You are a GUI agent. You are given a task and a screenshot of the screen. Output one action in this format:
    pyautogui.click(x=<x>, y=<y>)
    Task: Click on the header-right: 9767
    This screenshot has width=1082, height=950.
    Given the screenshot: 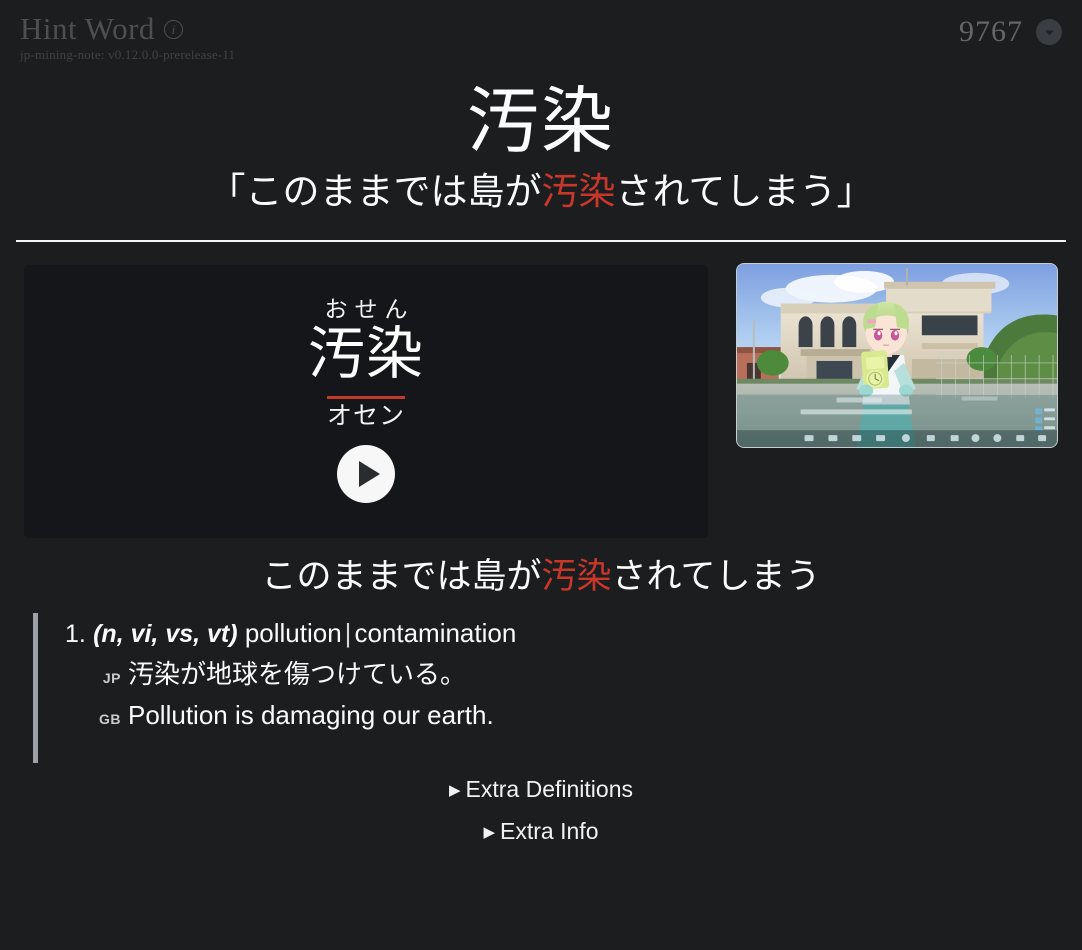 What is the action you would take?
    pyautogui.click(x=1010, y=32)
    